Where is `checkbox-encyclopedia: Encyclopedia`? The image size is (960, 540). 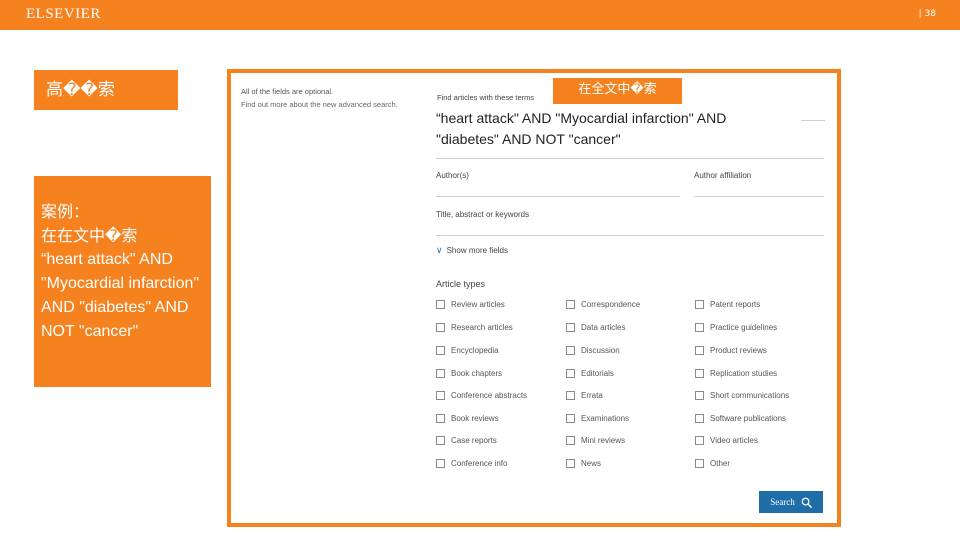 checkbox-encyclopedia: Encyclopedia is located at coordinates (467, 350).